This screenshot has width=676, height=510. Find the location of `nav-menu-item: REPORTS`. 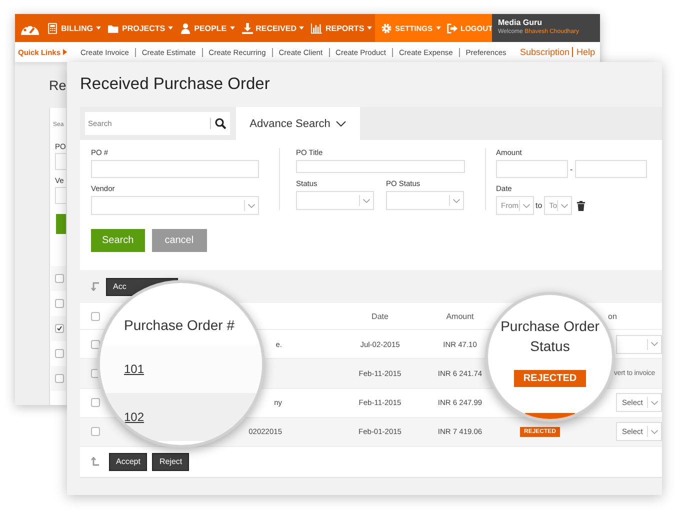

nav-menu-item: REPORTS is located at coordinates (341, 28).